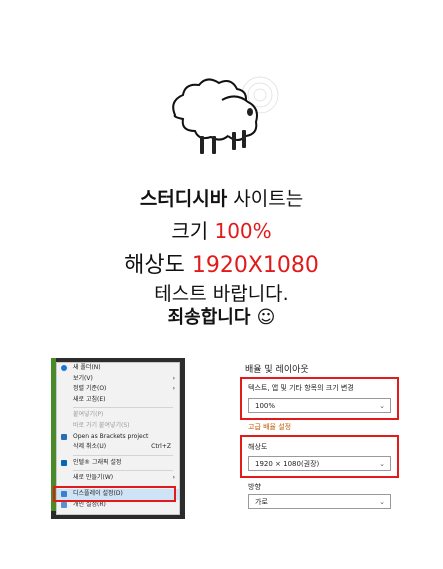 The width and height of the screenshot is (443, 569). Describe the element at coordinates (118, 389) in the screenshot. I see `menu-item-sort: 정렬 기준(O) ›` at that location.